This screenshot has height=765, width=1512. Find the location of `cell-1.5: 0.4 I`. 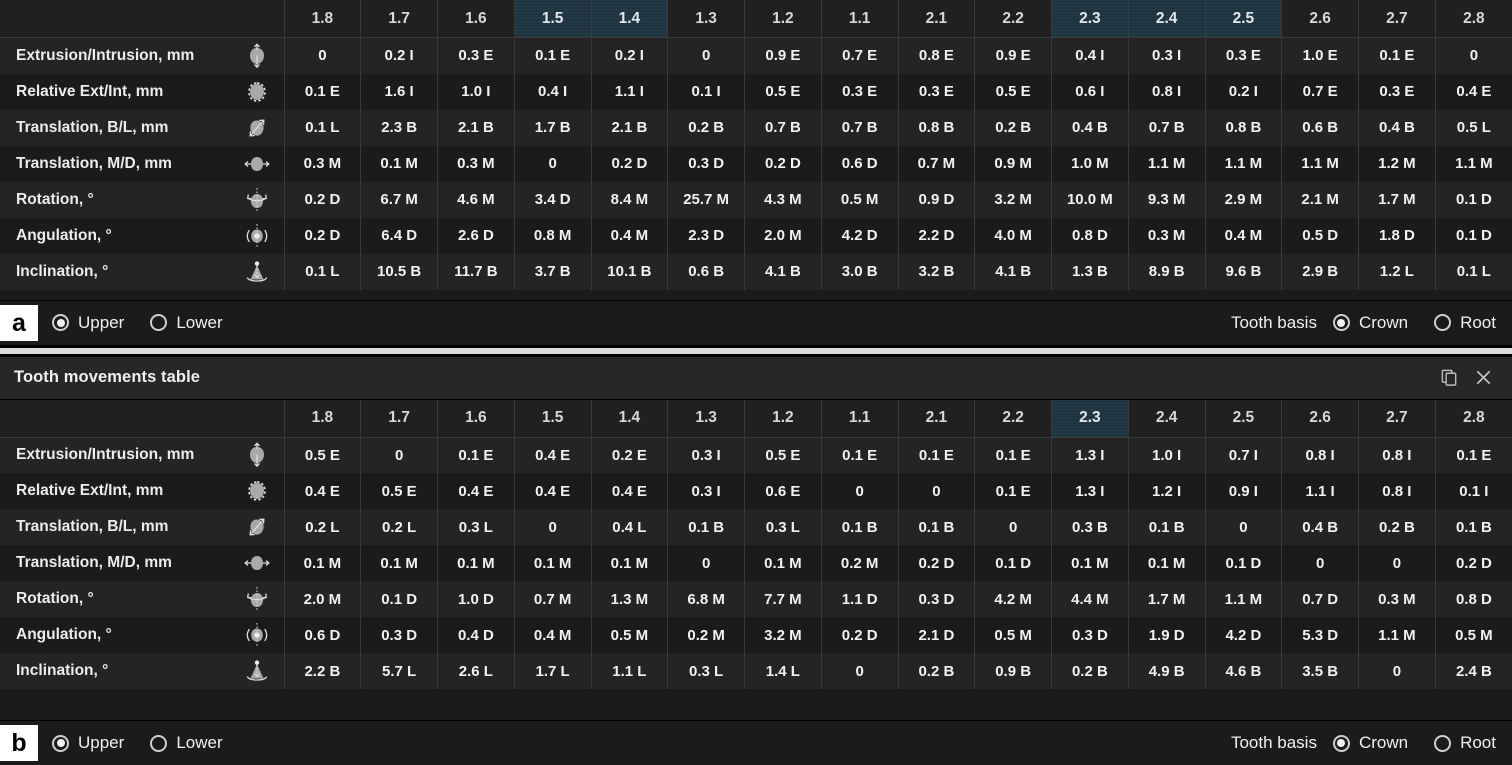

cell-1.5: 0.4 I is located at coordinates (552, 91).